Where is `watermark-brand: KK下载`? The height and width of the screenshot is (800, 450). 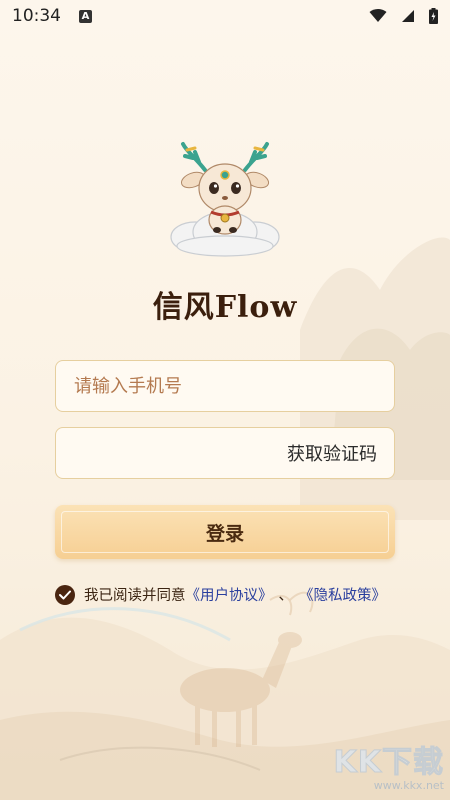
watermark-brand: KK下载 is located at coordinates (388, 763).